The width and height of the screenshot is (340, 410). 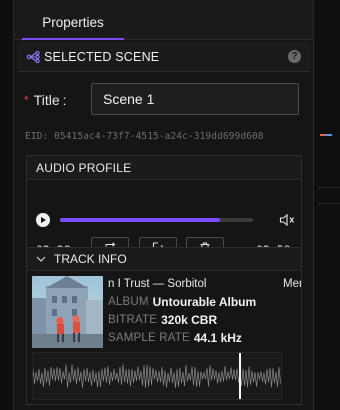 I want to click on volume-icon, so click(x=287, y=220).